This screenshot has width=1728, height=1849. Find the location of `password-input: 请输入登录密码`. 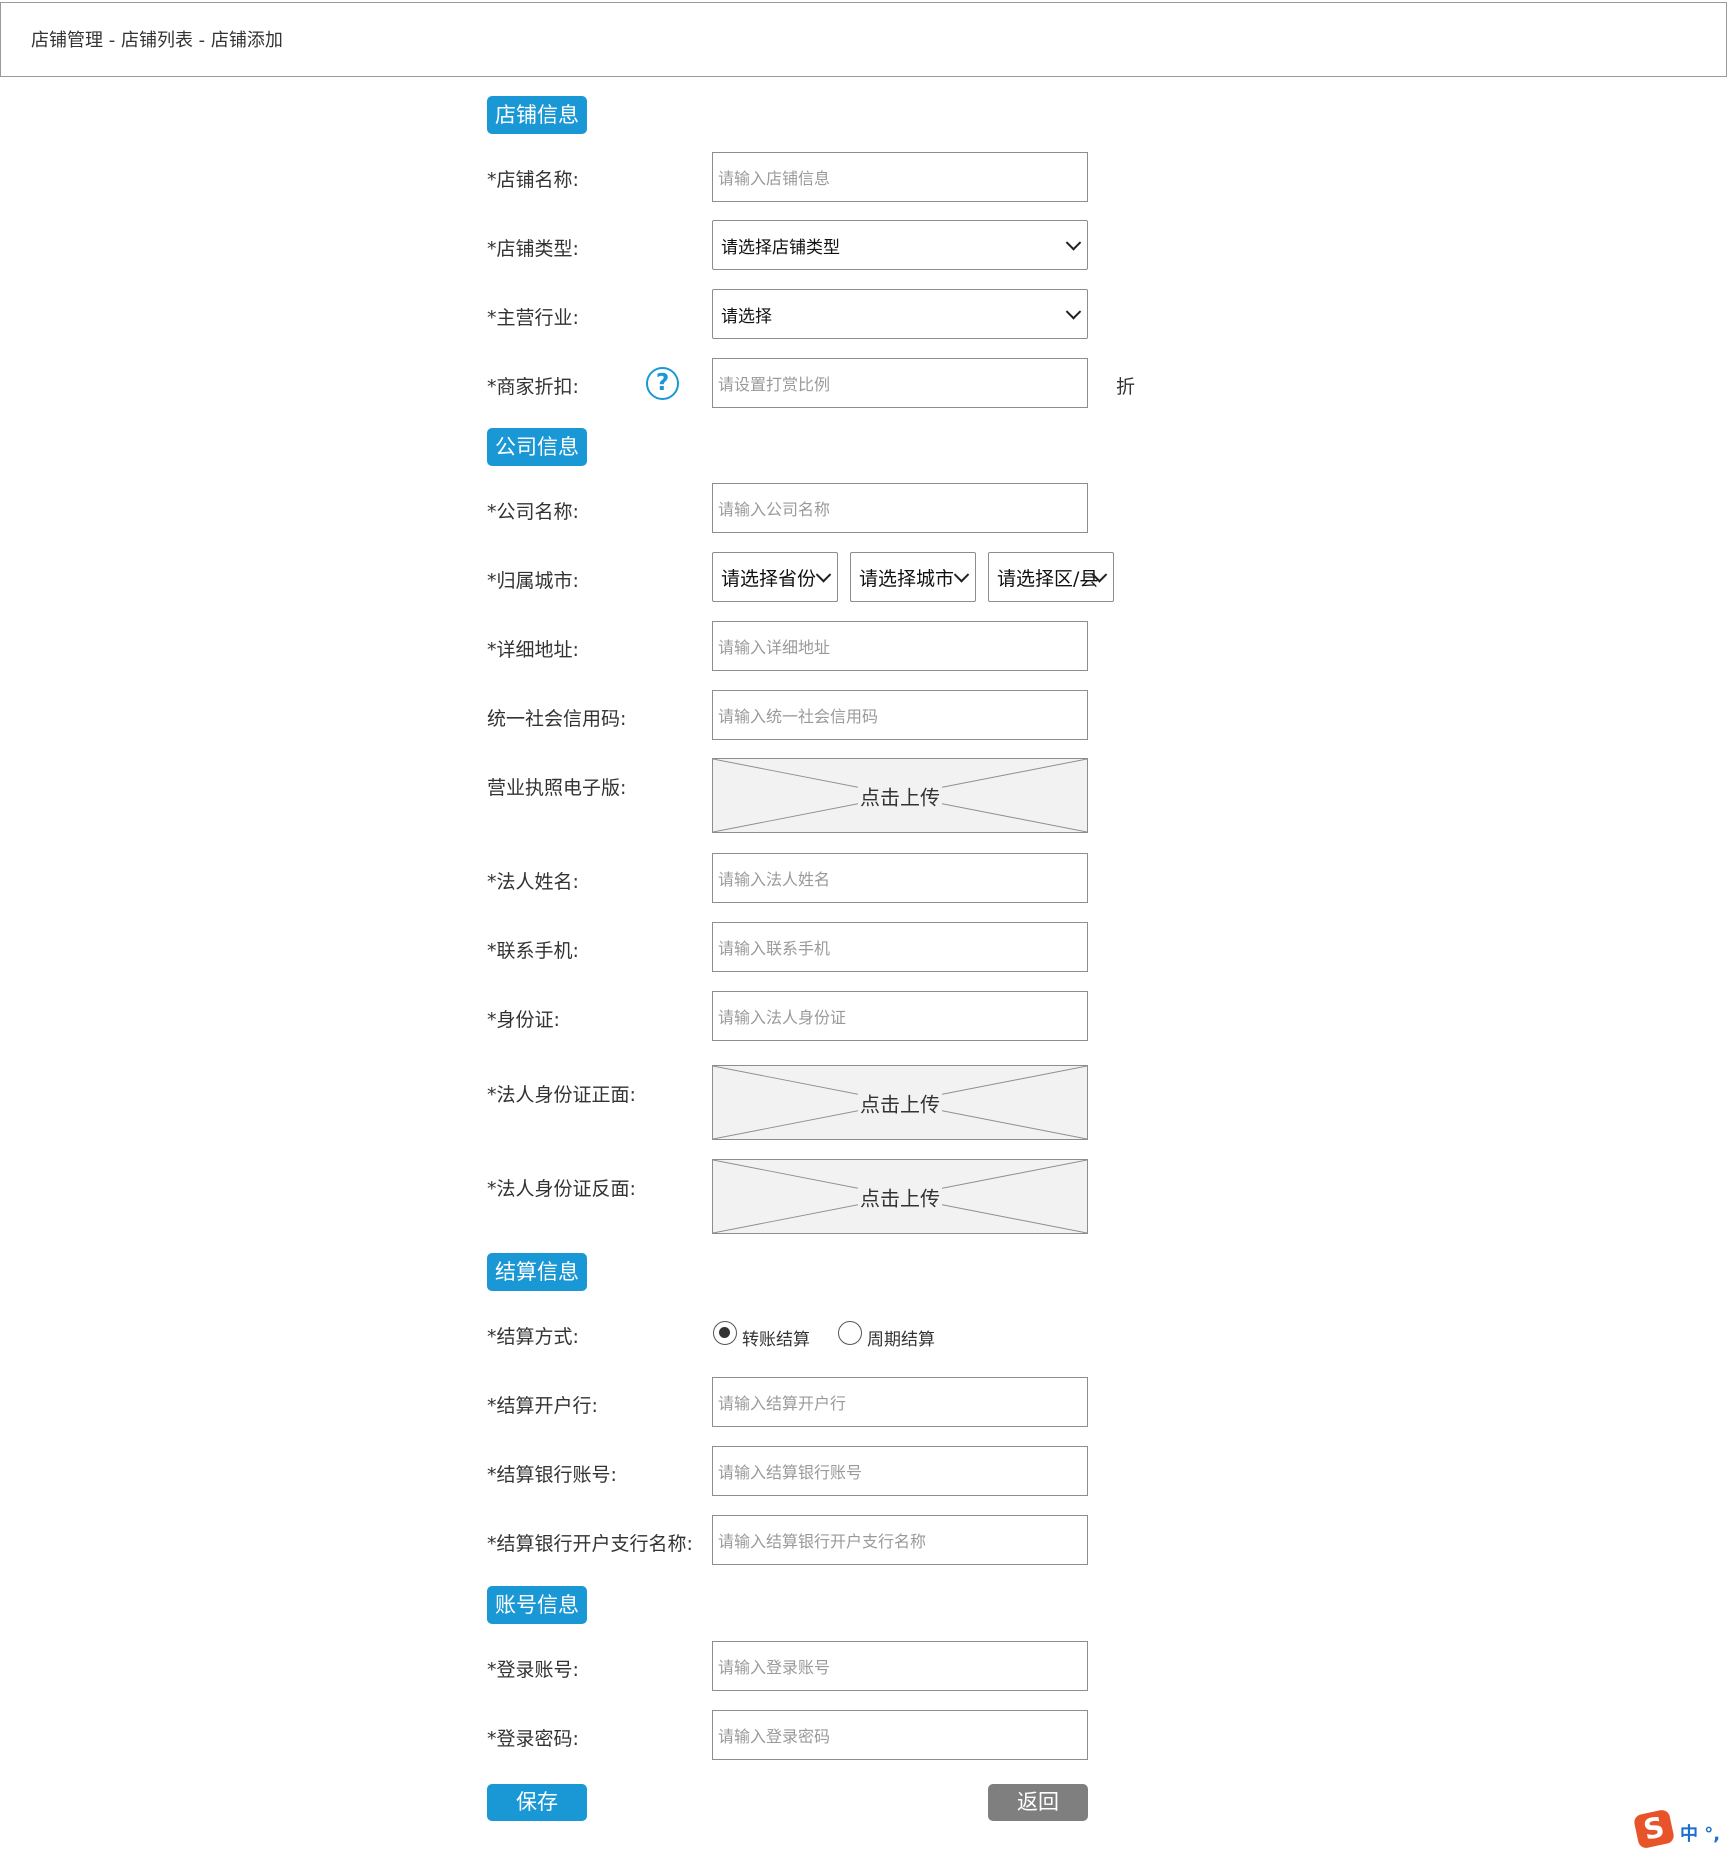

password-input: 请输入登录密码 is located at coordinates (900, 1735).